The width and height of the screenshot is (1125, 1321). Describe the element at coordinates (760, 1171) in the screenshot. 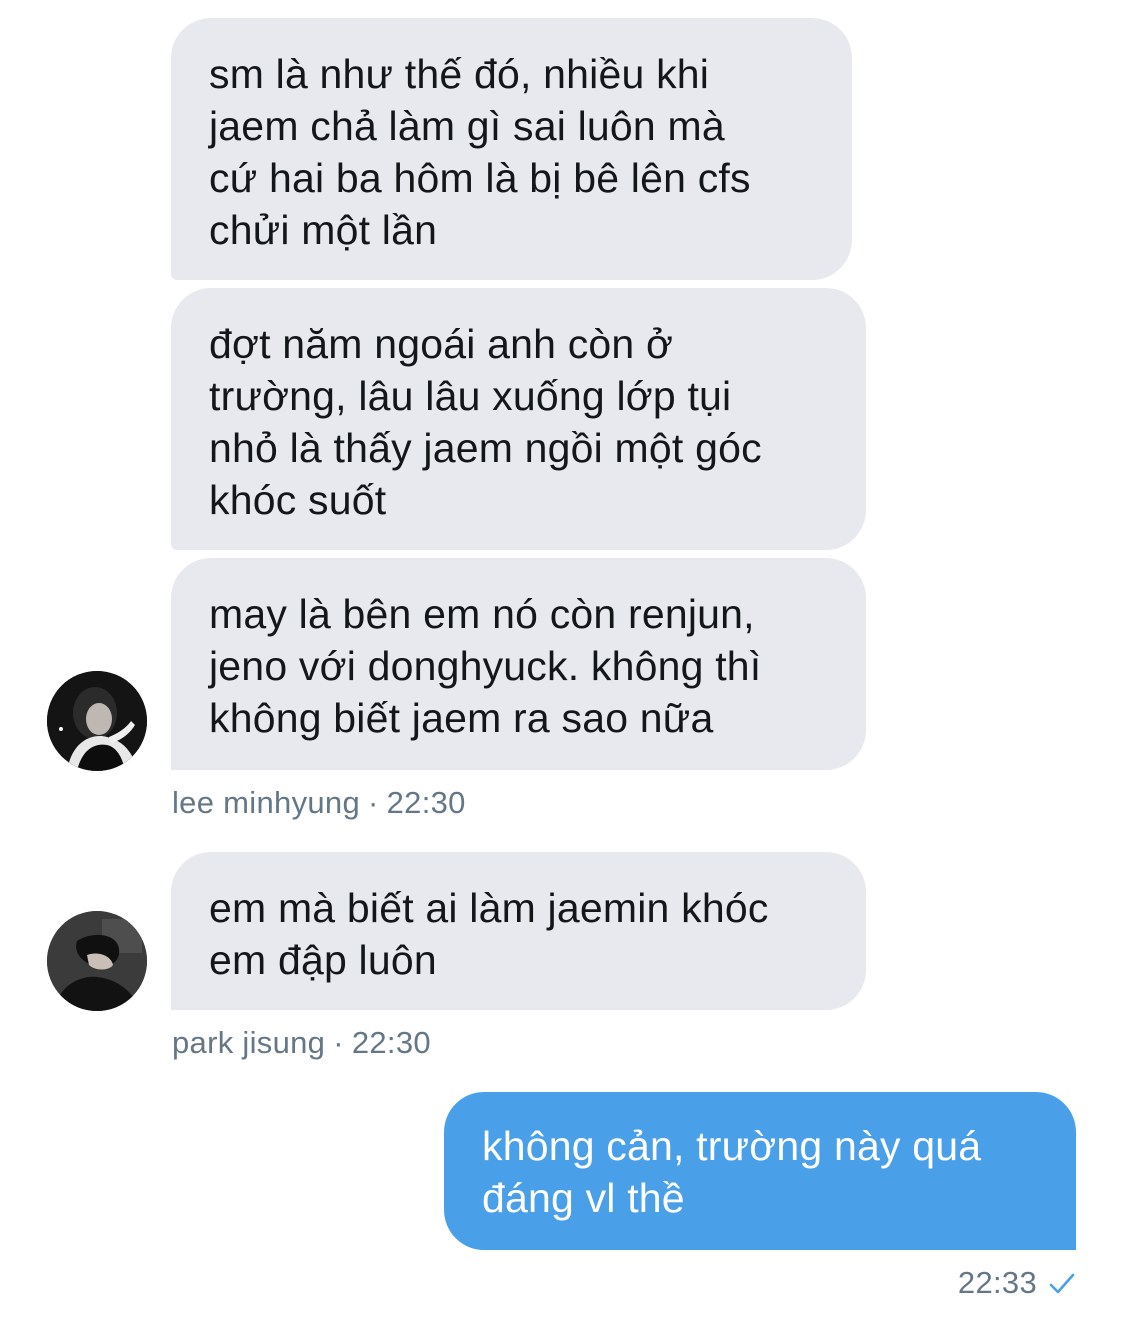

I see `message-bubble-outgoing: không cản, trường này quá đáng vl thề` at that location.